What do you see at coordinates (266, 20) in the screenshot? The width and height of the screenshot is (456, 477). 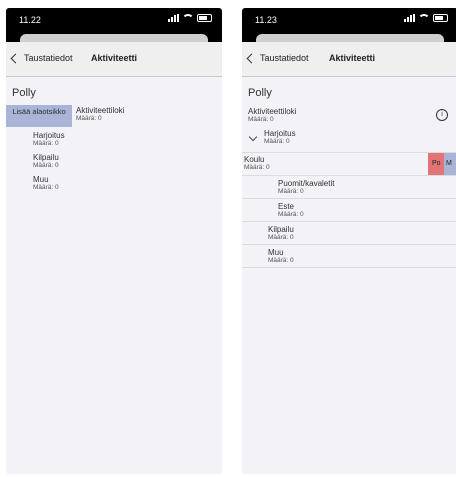 I see `status-time: 11.23` at bounding box center [266, 20].